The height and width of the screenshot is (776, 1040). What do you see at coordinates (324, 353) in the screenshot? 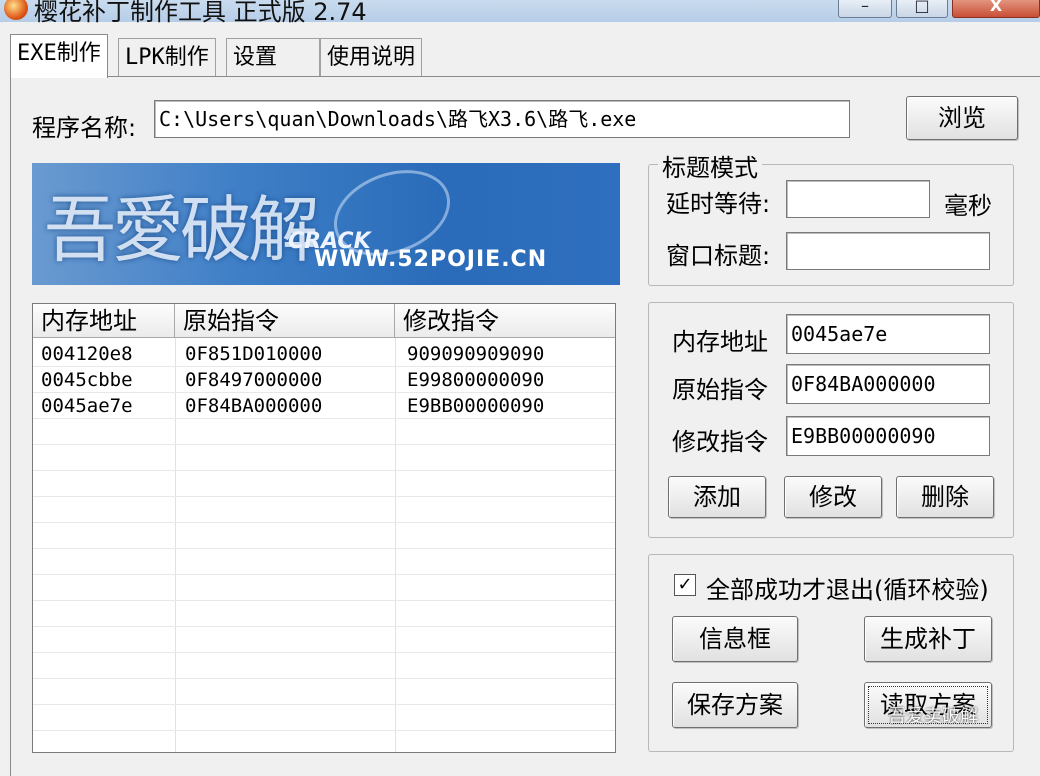
I see `table-row: 004120e8 0F851D010000 909090909090` at bounding box center [324, 353].